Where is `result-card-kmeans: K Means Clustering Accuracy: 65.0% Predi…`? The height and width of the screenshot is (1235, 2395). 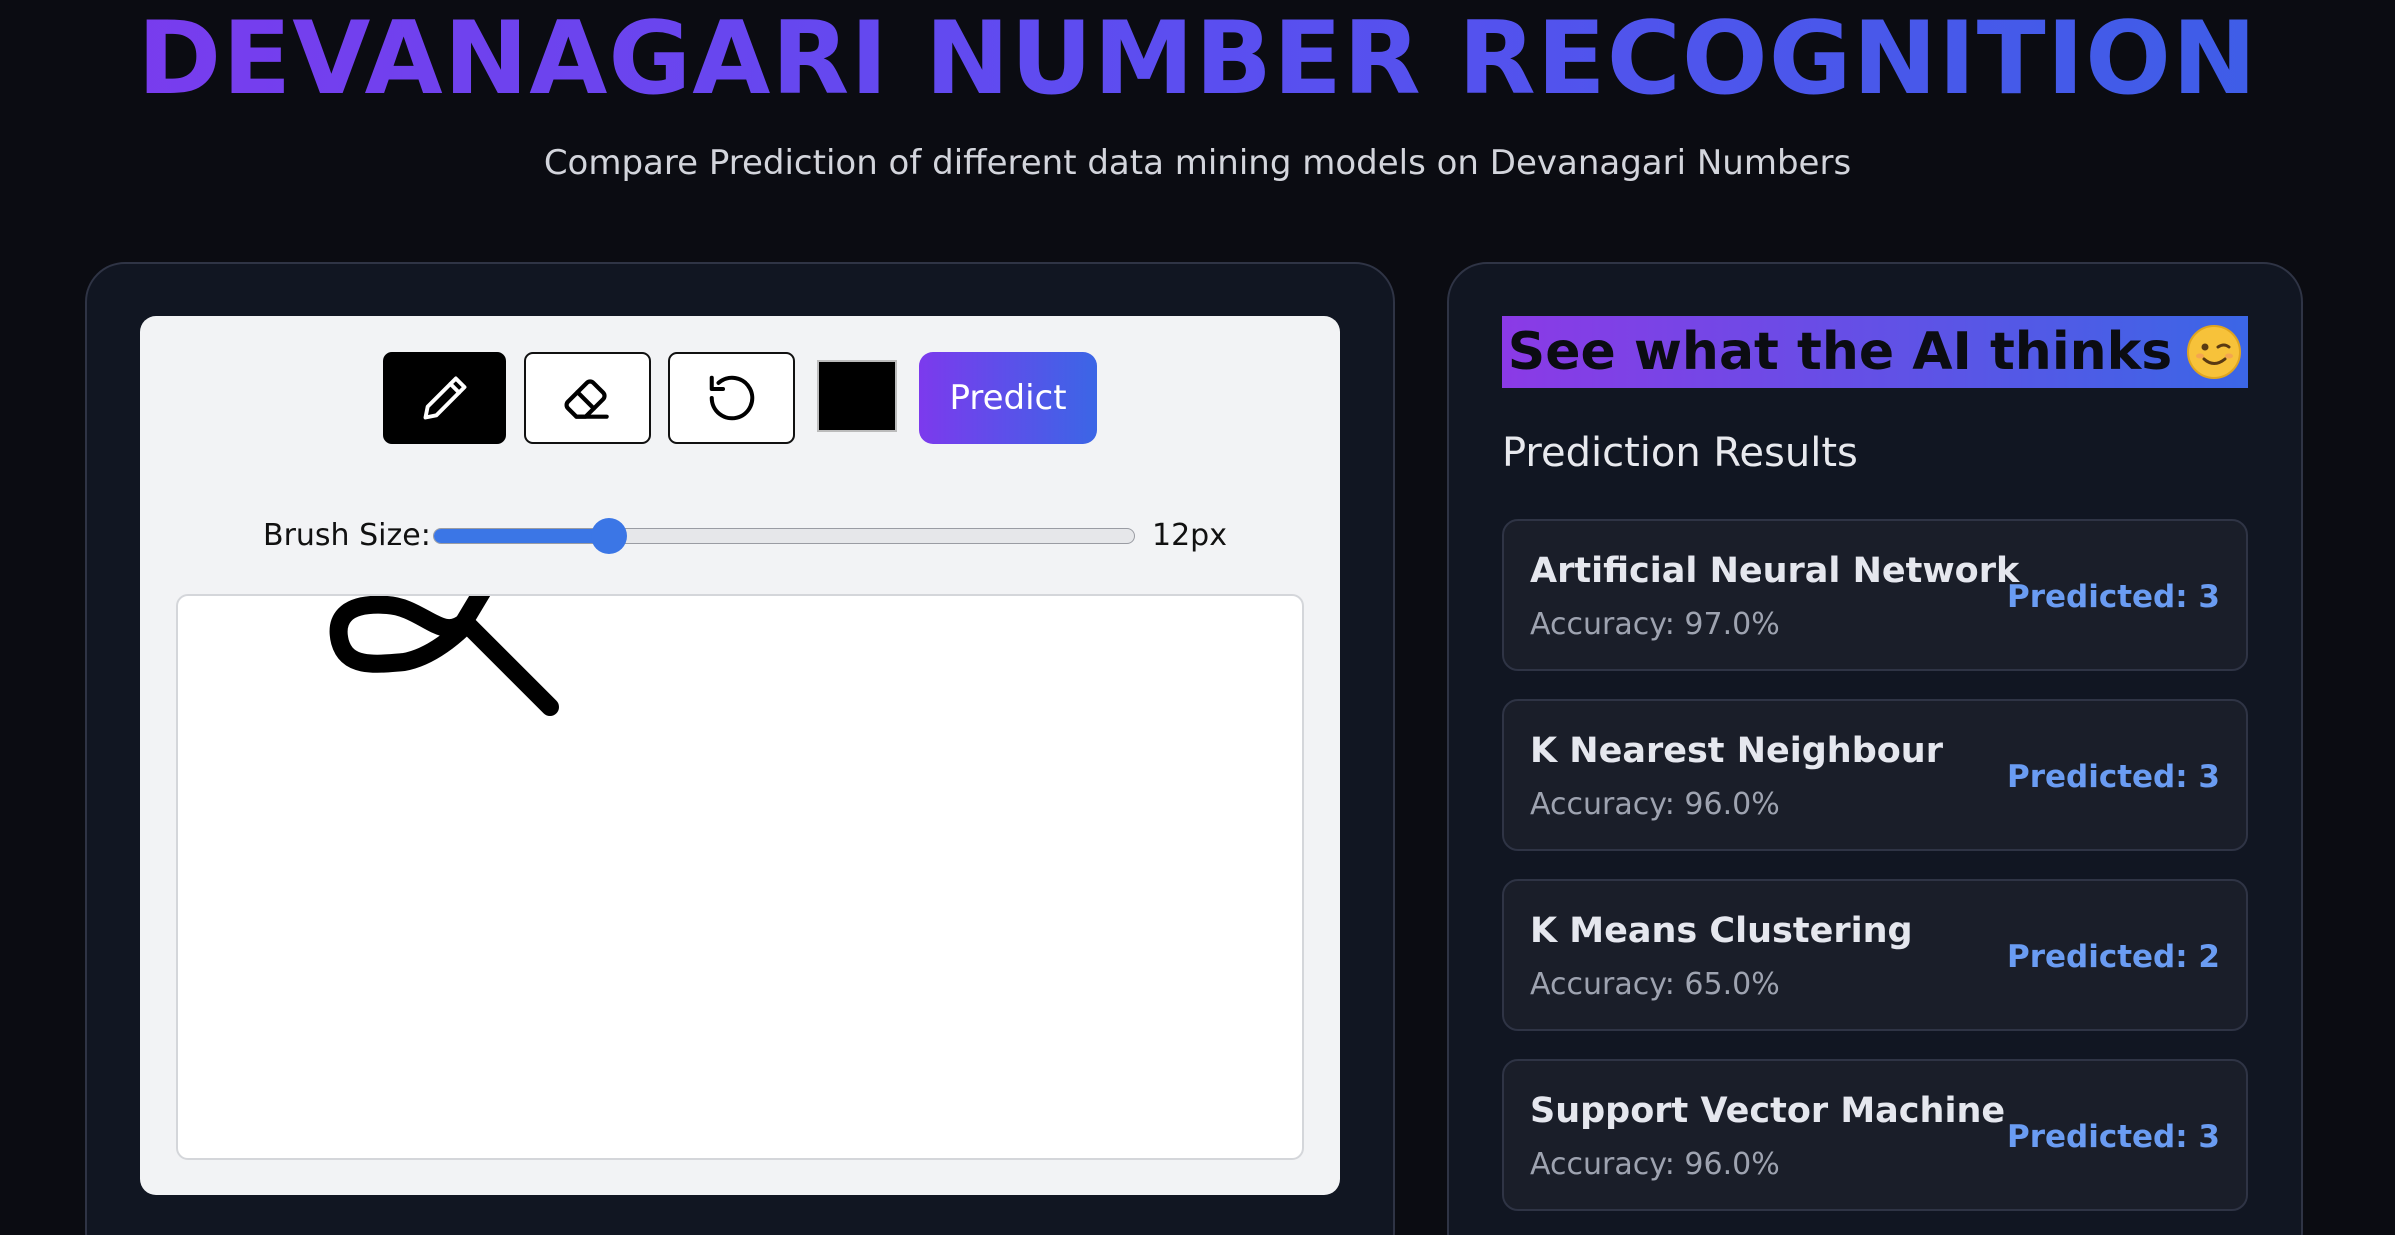
result-card-kmeans: K Means Clustering Accuracy: 65.0% Predi… is located at coordinates (1875, 955).